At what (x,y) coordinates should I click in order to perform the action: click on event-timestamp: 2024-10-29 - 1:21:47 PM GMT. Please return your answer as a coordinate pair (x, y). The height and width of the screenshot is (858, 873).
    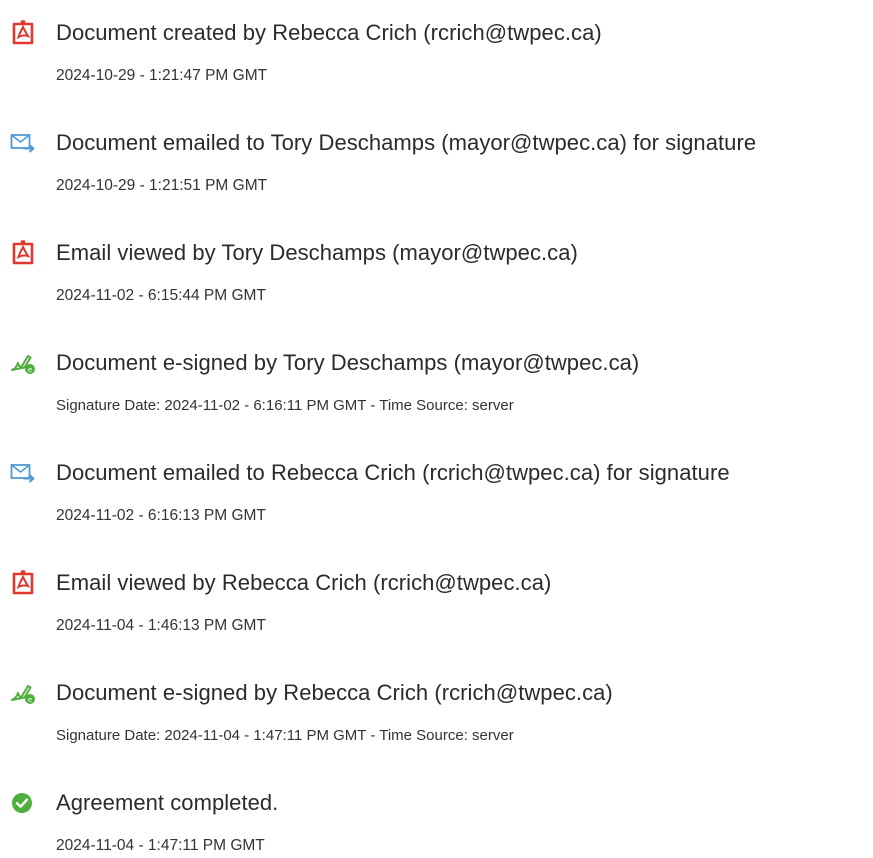
    Looking at the image, I should click on (162, 75).